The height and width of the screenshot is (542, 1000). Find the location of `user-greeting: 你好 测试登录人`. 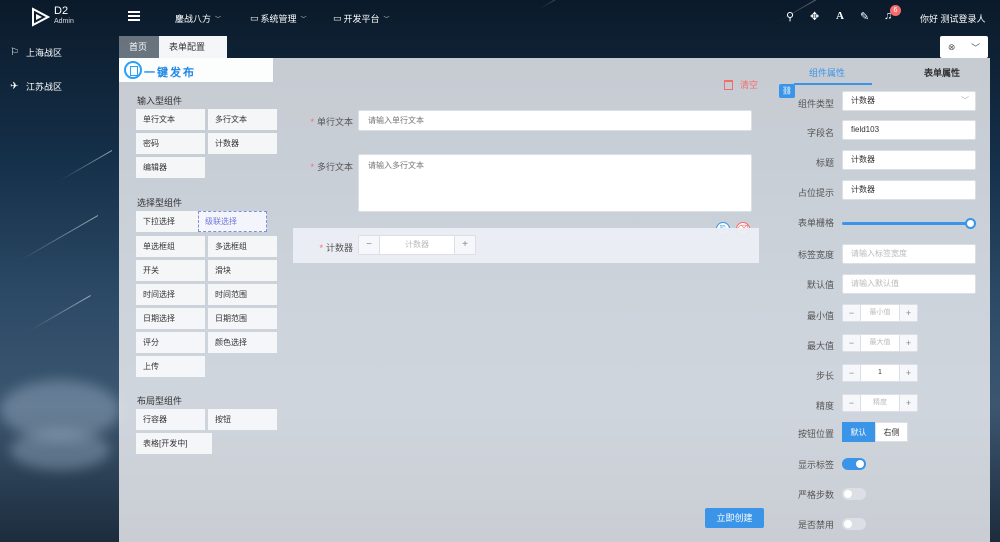

user-greeting: 你好 测试登录人 is located at coordinates (953, 18).